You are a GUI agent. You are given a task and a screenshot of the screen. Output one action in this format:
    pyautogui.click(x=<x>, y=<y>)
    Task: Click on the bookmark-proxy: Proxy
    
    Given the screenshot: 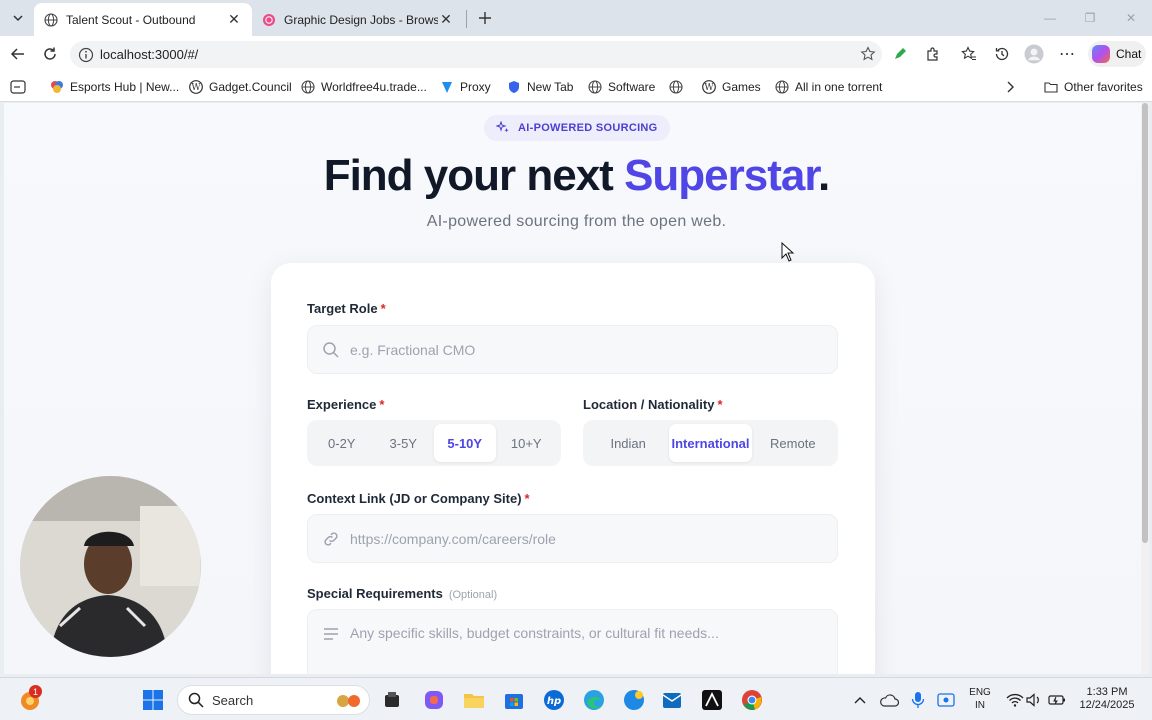 What is the action you would take?
    pyautogui.click(x=465, y=87)
    